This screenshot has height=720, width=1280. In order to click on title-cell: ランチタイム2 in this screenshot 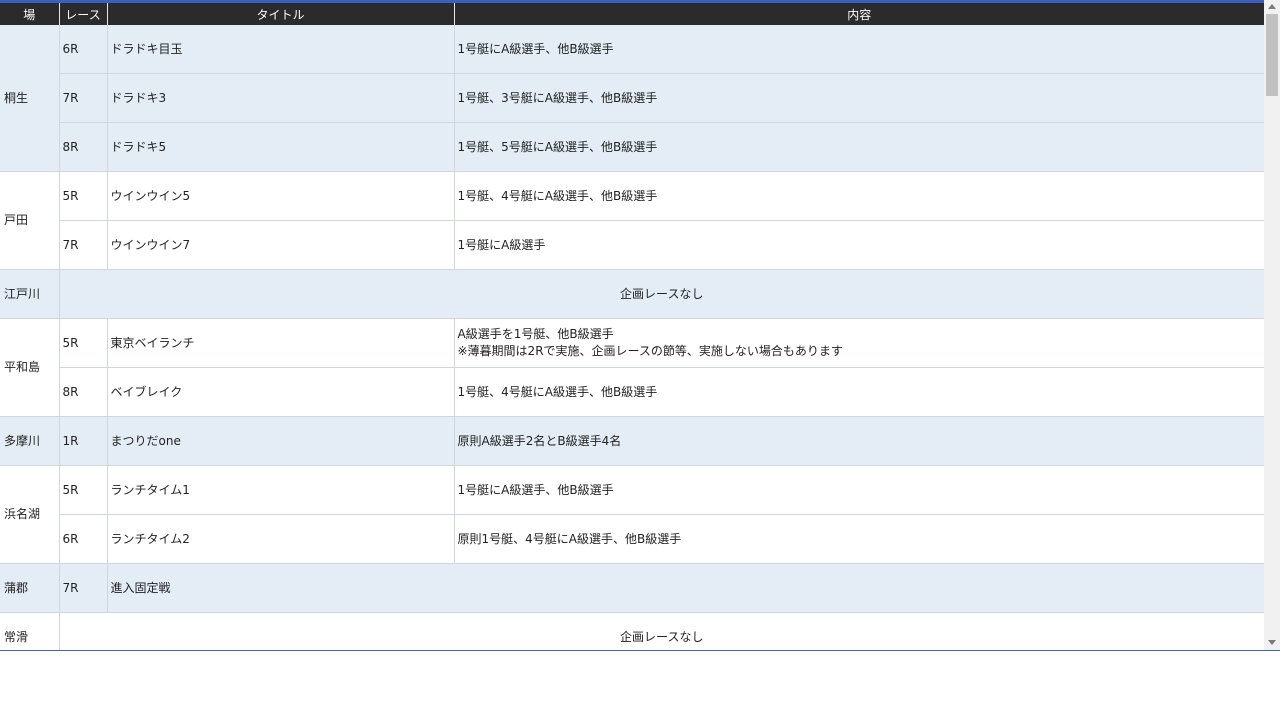, I will do `click(281, 539)`.